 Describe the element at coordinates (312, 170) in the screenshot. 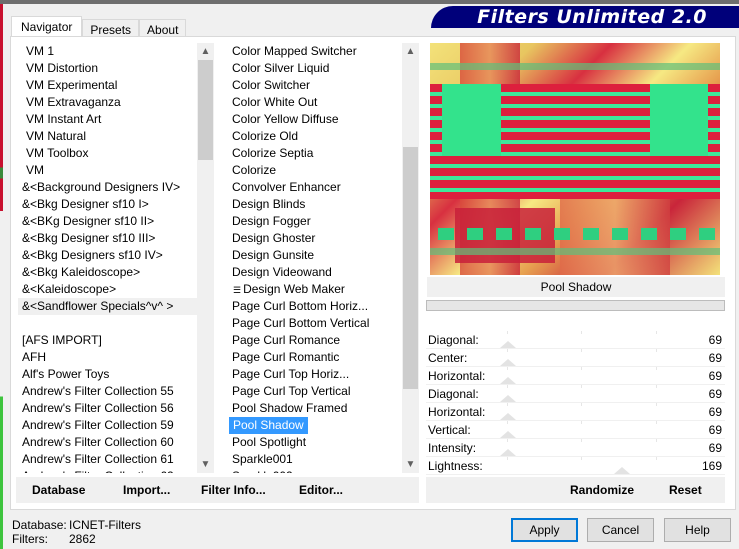

I see `filter-item: Colorize` at that location.